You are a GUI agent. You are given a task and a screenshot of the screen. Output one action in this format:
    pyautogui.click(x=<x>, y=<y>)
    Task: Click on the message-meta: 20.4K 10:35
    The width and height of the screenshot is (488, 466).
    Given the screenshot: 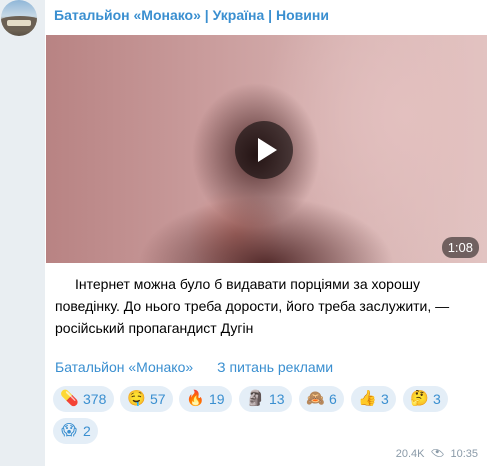 What is the action you would take?
    pyautogui.click(x=436, y=453)
    